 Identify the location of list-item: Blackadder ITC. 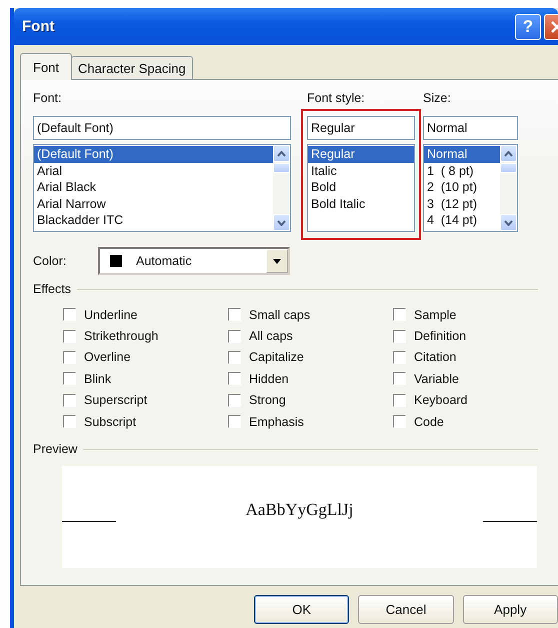
(153, 220).